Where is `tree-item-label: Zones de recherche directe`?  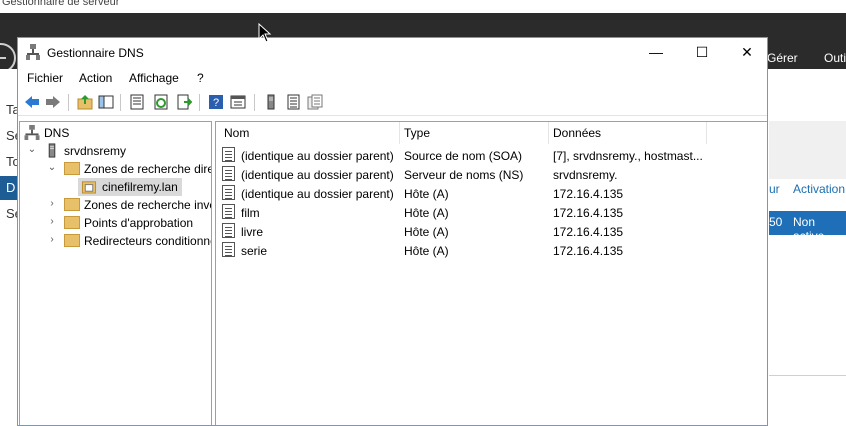
tree-item-label: Zones de recherche directe is located at coordinates (147, 169).